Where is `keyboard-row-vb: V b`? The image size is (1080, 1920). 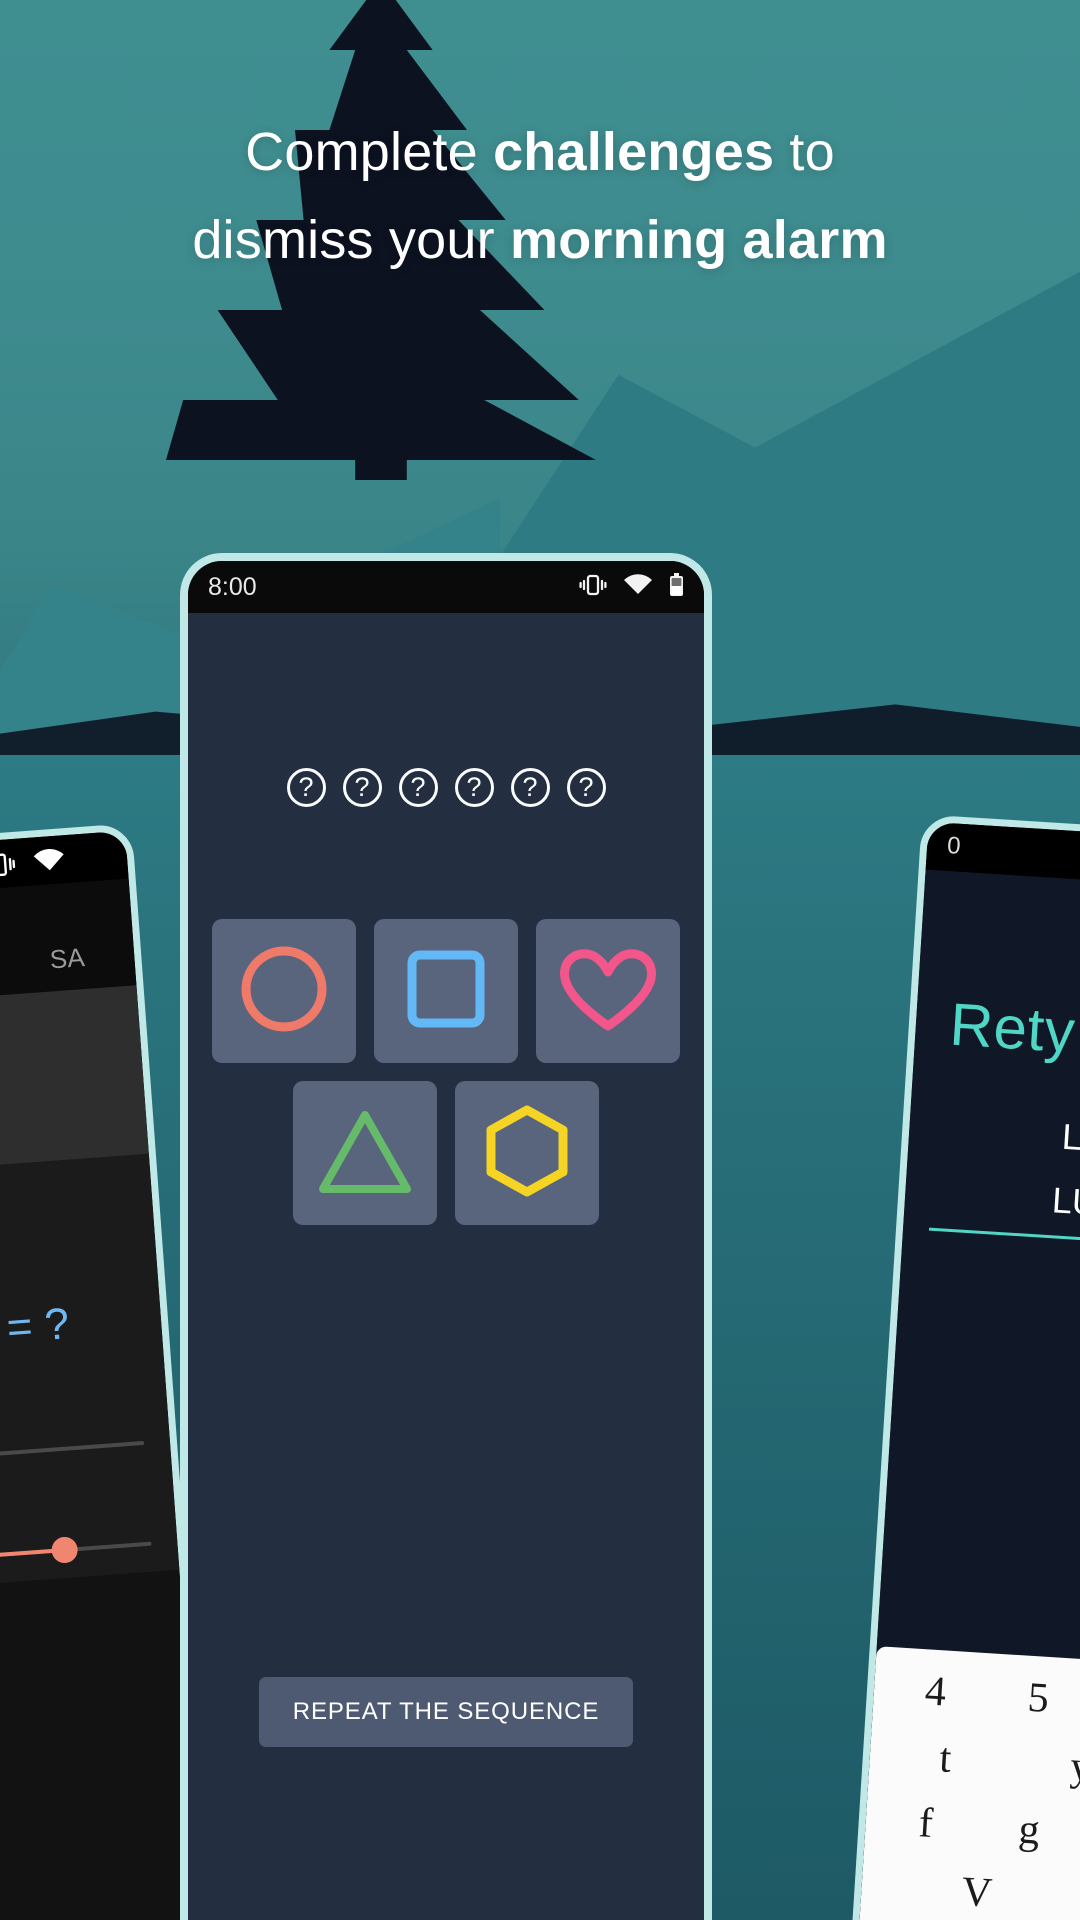 keyboard-row-vb: V b is located at coordinates (970, 1882).